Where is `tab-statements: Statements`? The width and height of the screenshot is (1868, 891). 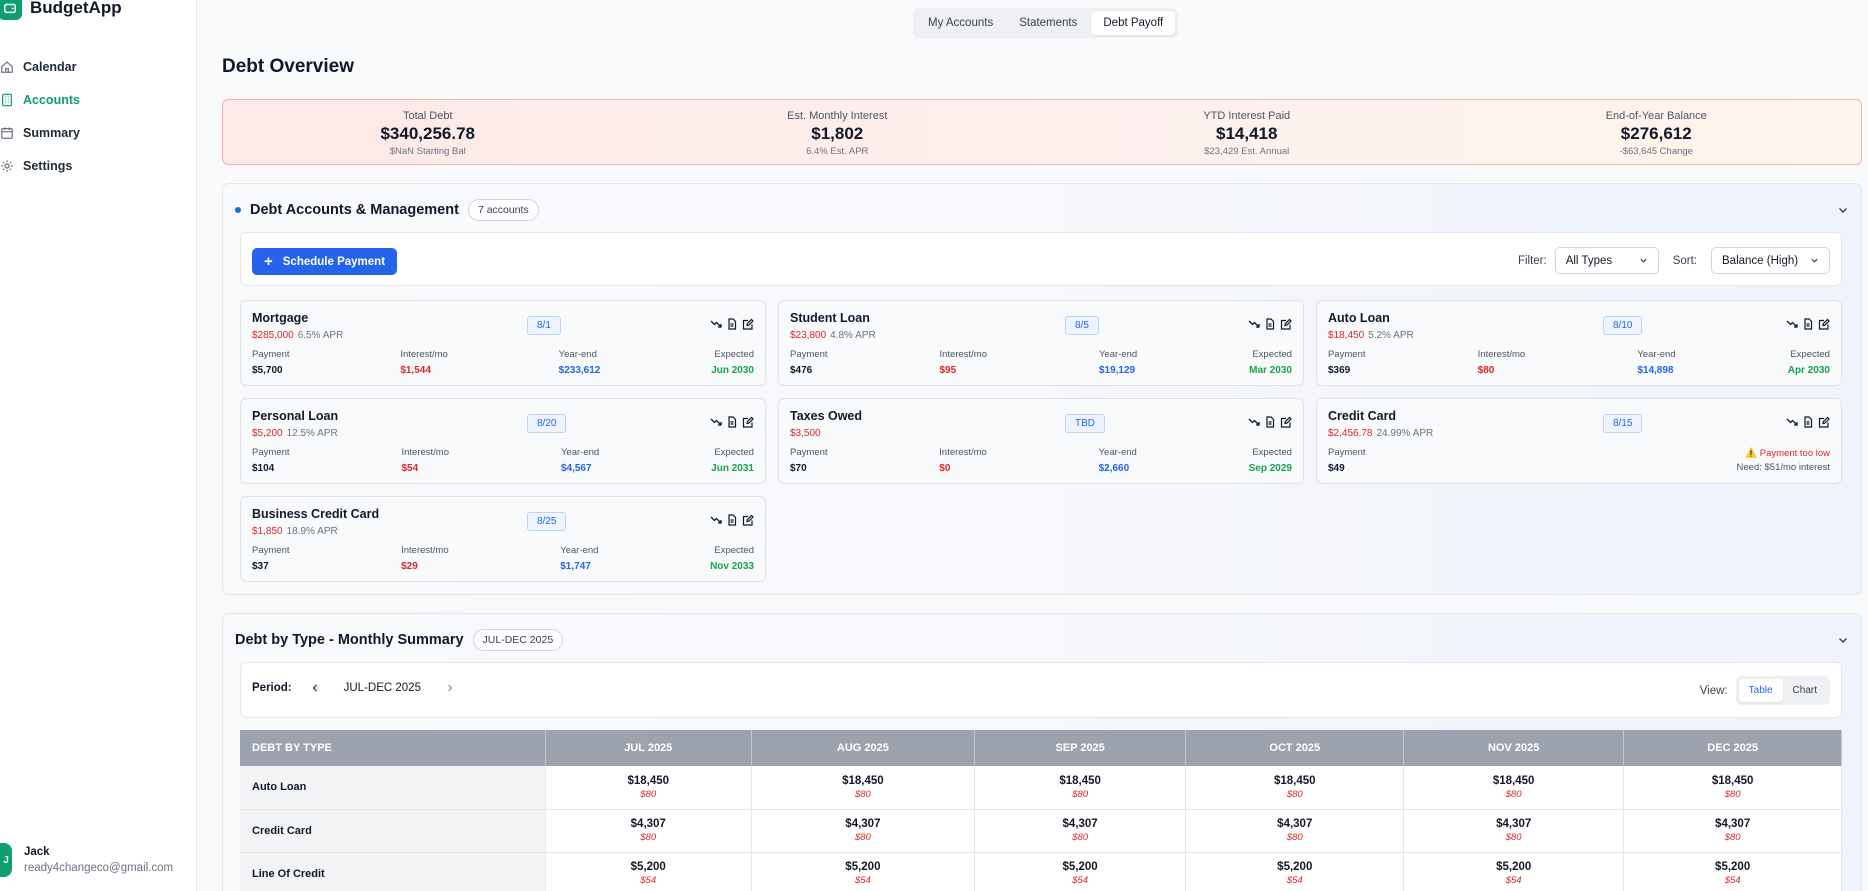 tab-statements: Statements is located at coordinates (1048, 23).